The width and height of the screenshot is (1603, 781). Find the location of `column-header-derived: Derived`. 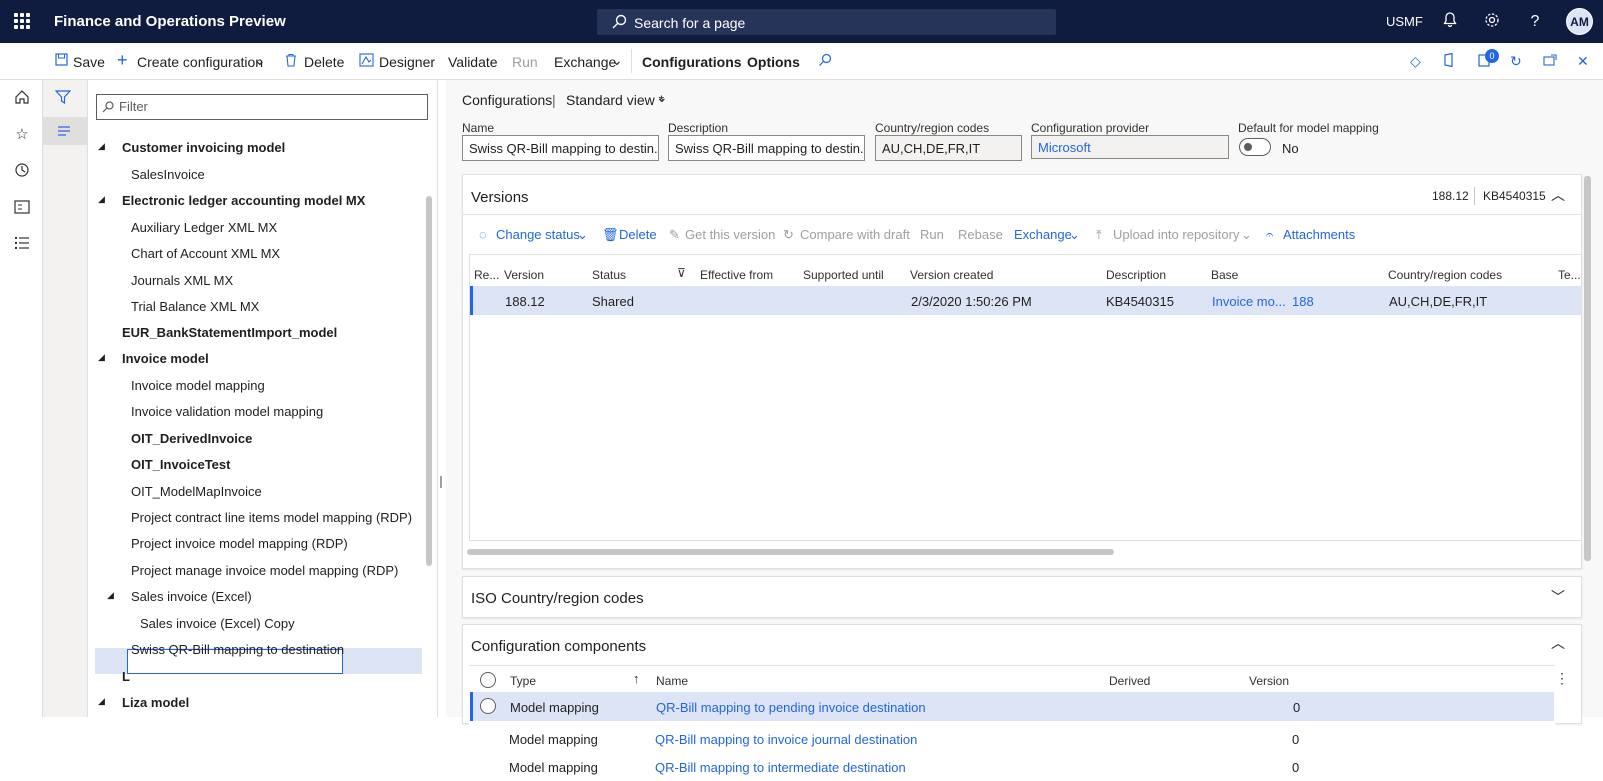

column-header-derived: Derived is located at coordinates (1129, 681).